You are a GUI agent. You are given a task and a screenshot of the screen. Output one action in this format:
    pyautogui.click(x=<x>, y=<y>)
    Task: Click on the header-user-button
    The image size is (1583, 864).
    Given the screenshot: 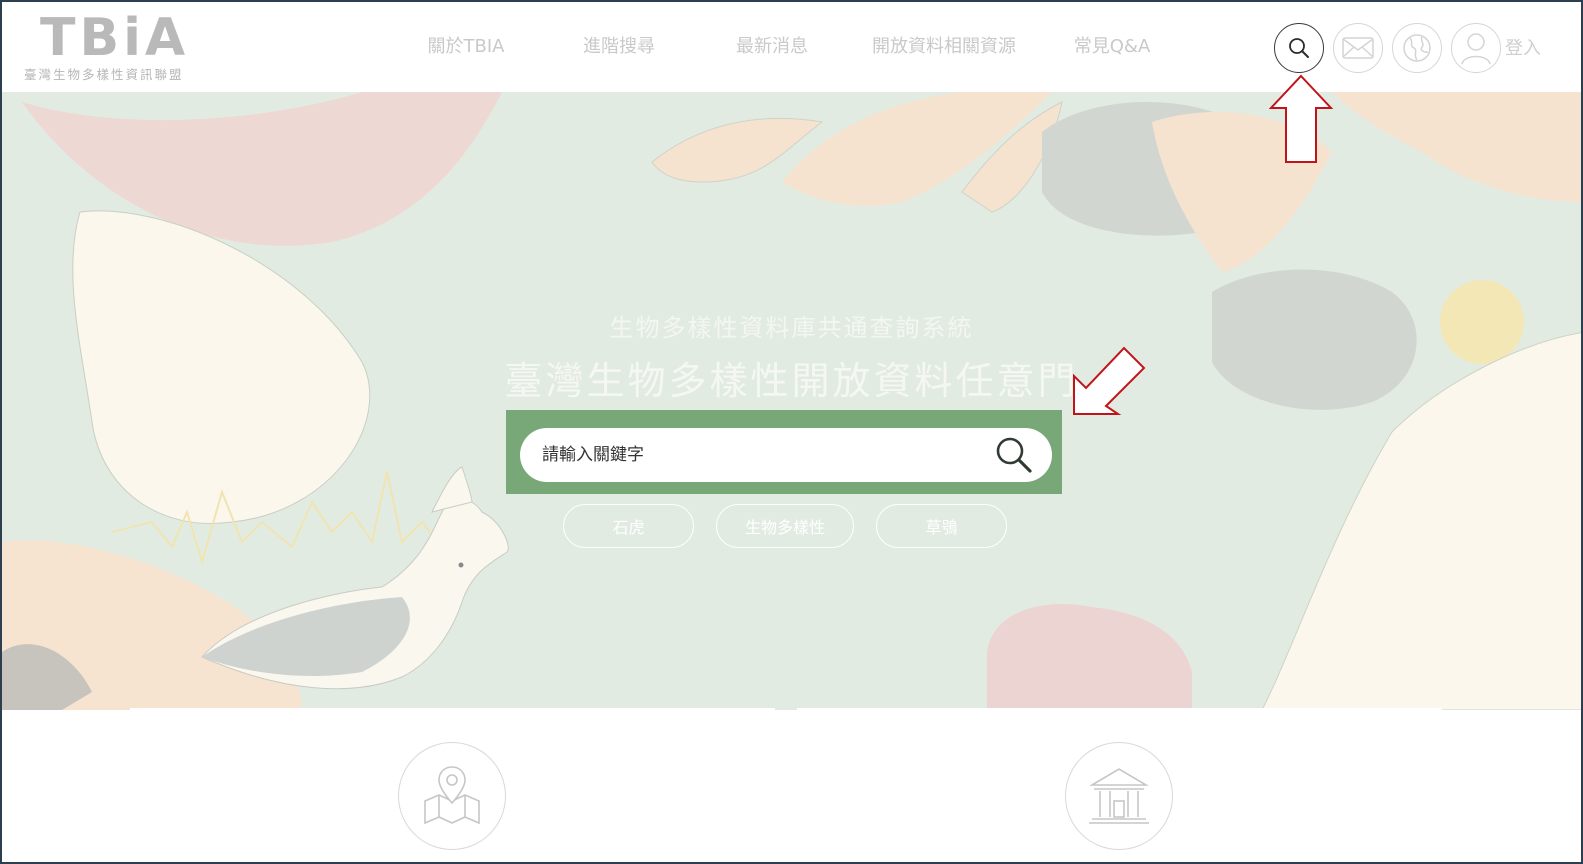 What is the action you would take?
    pyautogui.click(x=1476, y=48)
    